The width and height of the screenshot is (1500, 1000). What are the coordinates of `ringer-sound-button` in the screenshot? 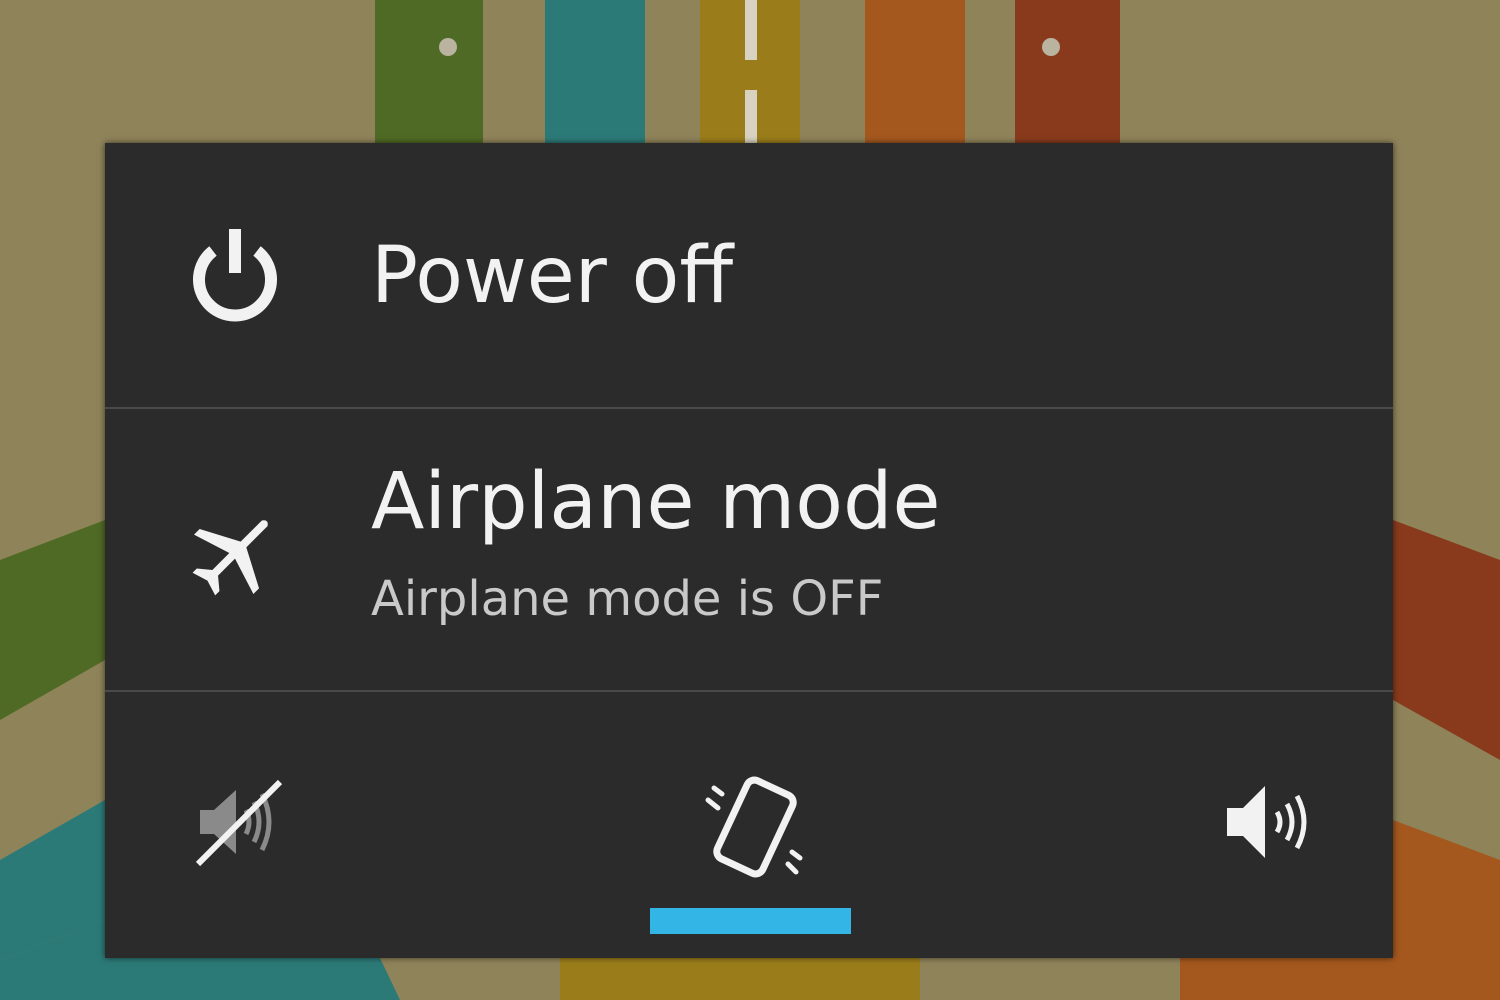 It's located at (1265, 832).